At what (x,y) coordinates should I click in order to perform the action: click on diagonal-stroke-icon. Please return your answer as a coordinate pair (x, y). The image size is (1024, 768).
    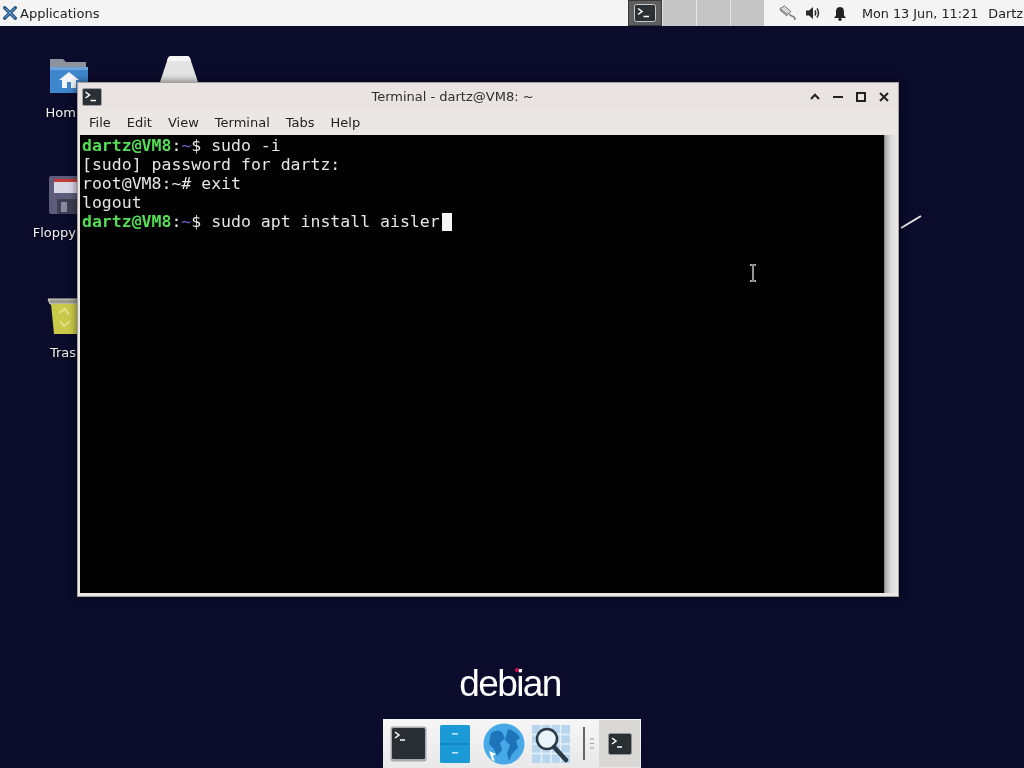
    Looking at the image, I should click on (911, 222).